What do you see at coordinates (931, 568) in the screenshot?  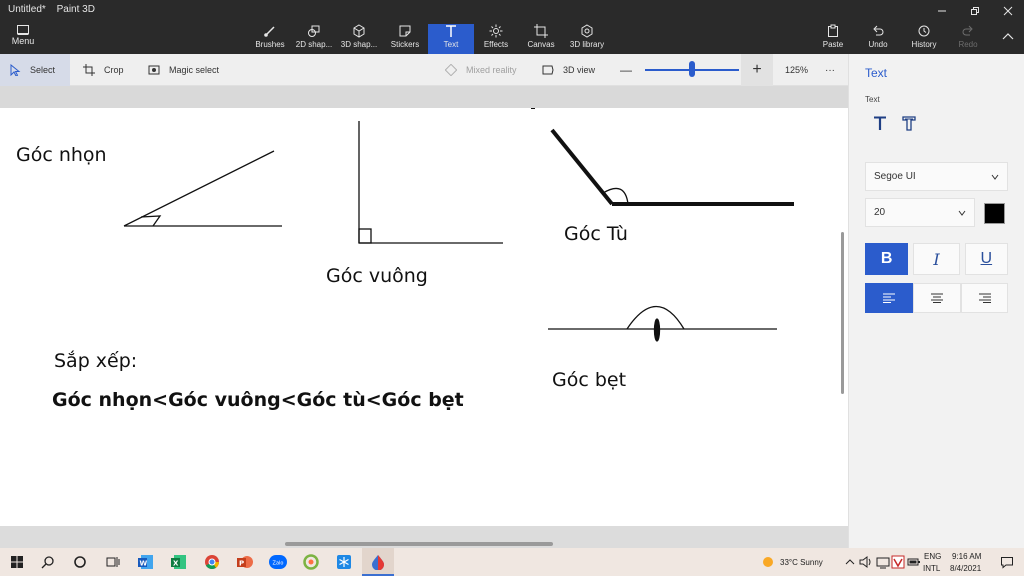 I see `keyboard-layout: INTL` at bounding box center [931, 568].